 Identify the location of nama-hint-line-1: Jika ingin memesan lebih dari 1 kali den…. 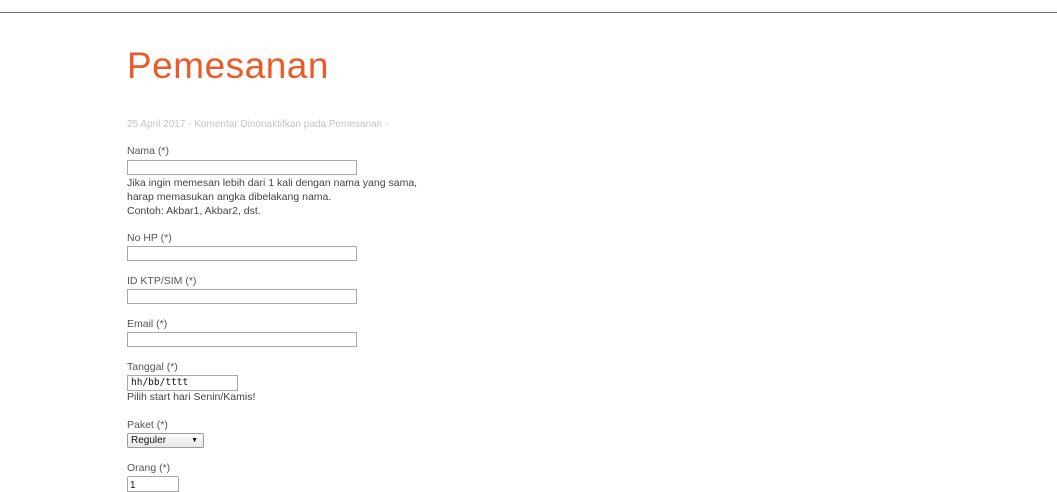
(272, 183).